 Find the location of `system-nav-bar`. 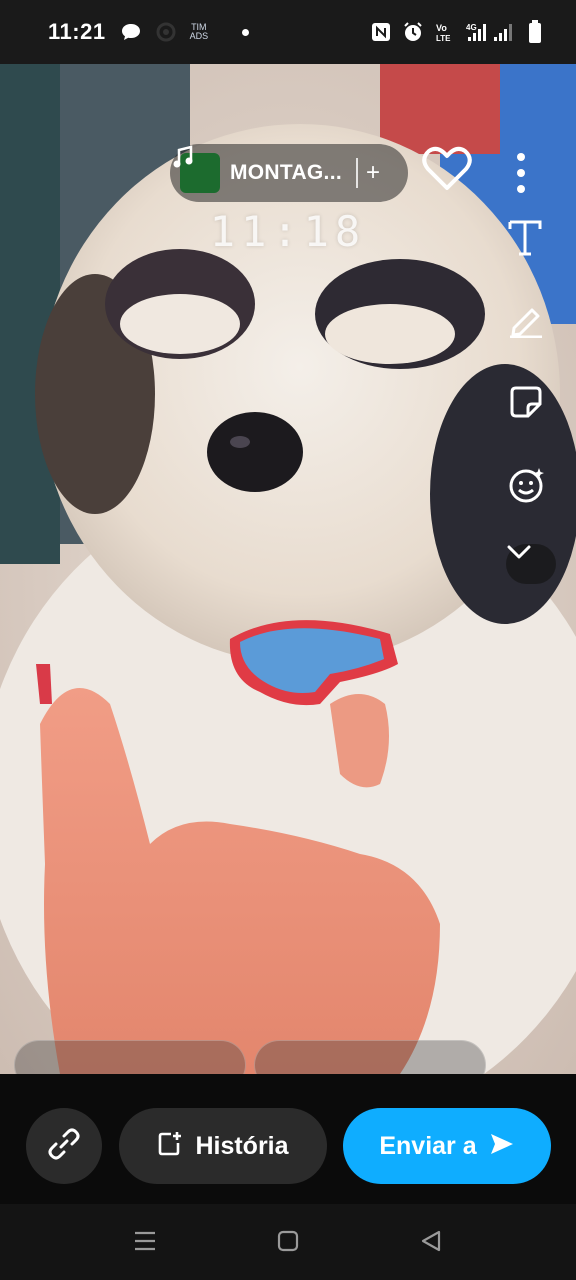

system-nav-bar is located at coordinates (288, 1242).